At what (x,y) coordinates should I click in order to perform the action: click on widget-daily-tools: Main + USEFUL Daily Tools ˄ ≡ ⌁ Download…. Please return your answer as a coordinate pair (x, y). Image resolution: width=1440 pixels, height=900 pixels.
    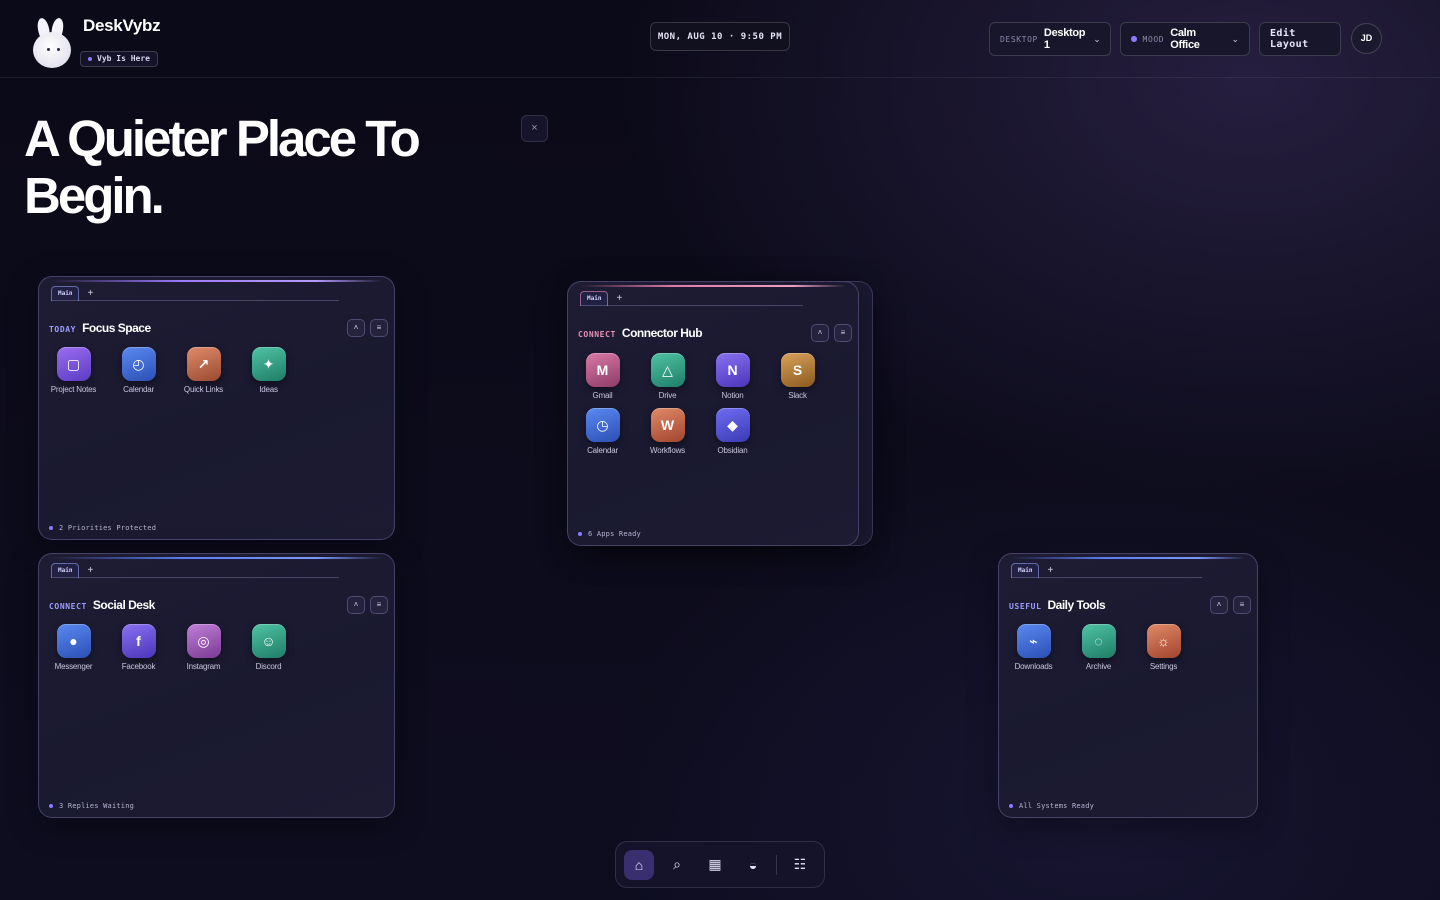
    Looking at the image, I should click on (1128, 685).